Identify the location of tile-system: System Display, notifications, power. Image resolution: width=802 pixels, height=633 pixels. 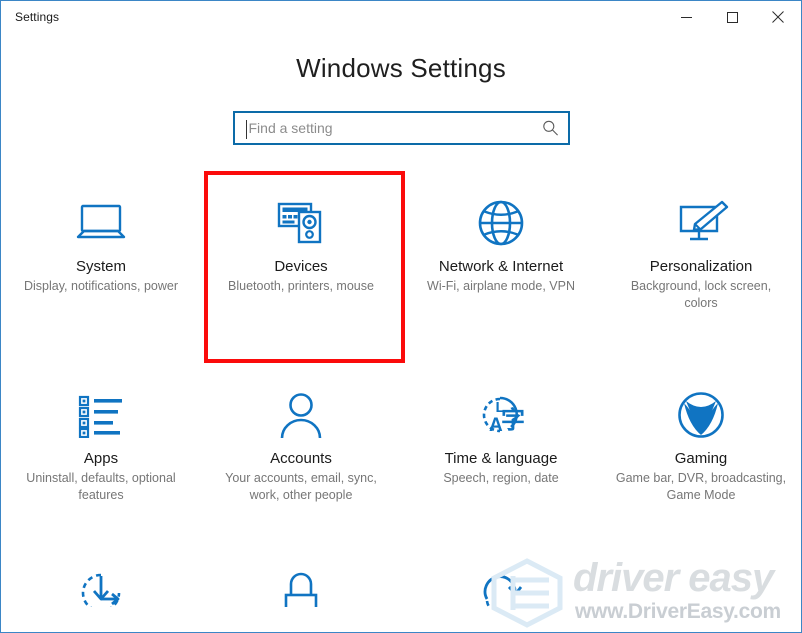
(101, 259).